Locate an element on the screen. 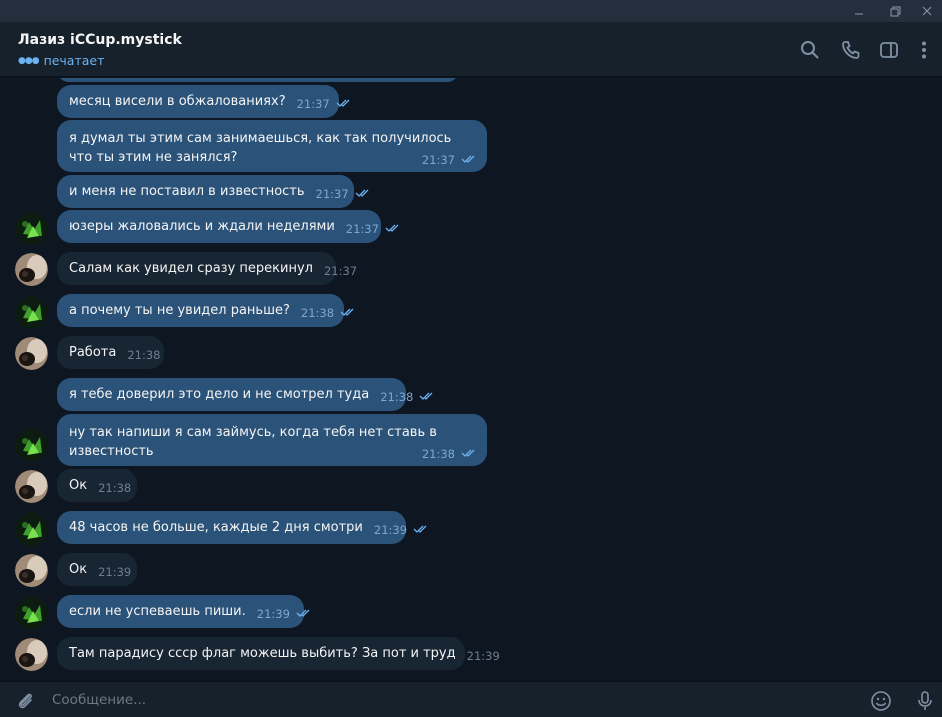  sidebar-toggle-icon is located at coordinates (889, 50).